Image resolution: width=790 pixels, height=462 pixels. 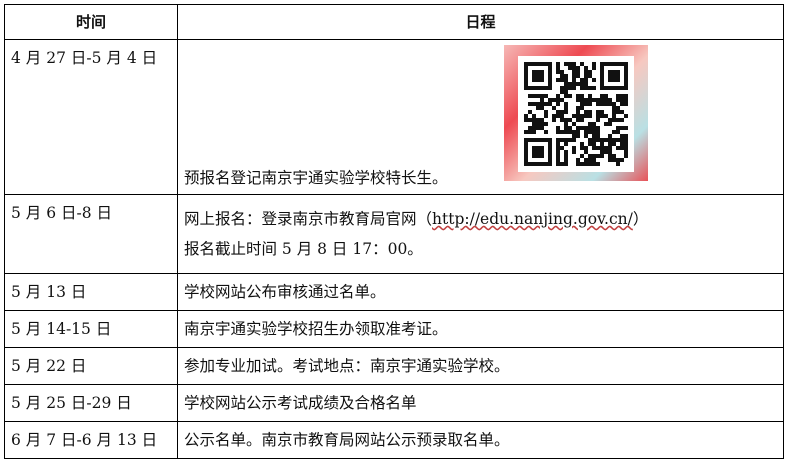 What do you see at coordinates (91, 440) in the screenshot?
I see `time-cell: 6 月 7 日-6 月 13 日` at bounding box center [91, 440].